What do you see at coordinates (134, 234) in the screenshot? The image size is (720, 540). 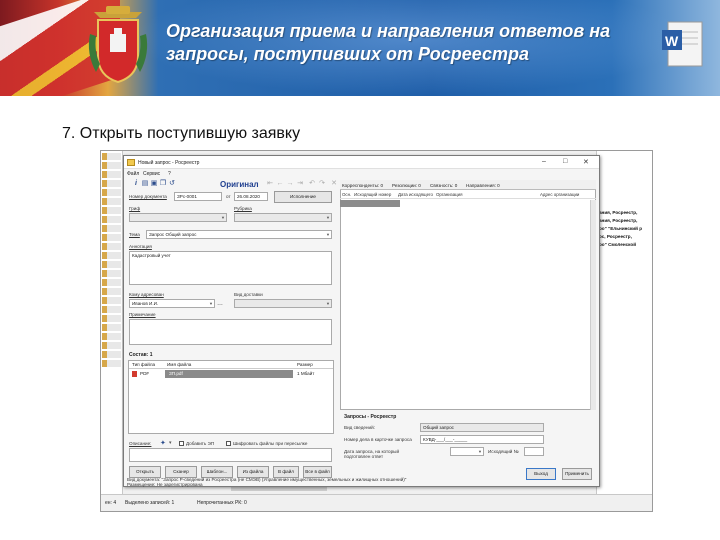 I see `topic-label: Тема` at bounding box center [134, 234].